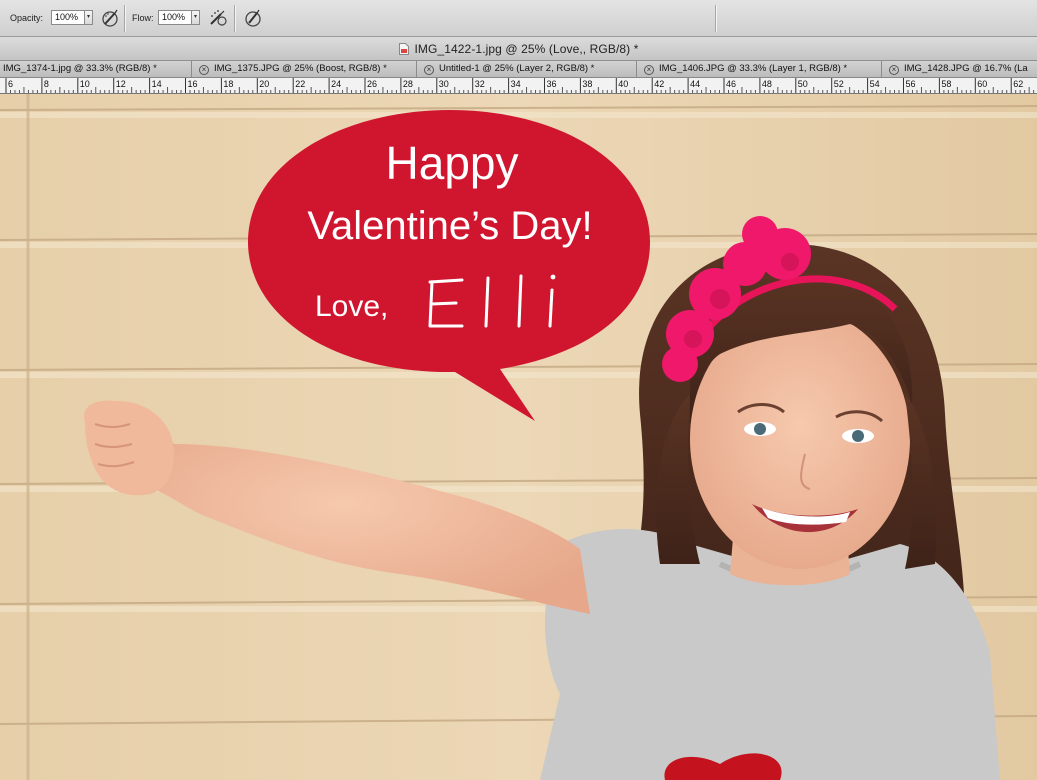 This screenshot has width=1037, height=780. Describe the element at coordinates (659, 84) in the screenshot. I see `ruler-label: 42` at that location.